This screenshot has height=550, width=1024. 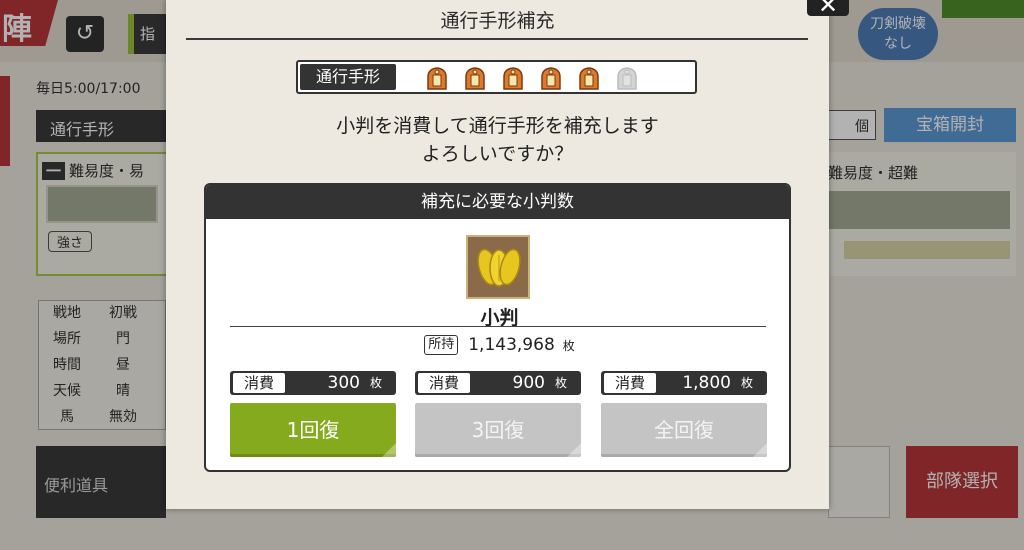 What do you see at coordinates (497, 39) in the screenshot?
I see `title-divider` at bounding box center [497, 39].